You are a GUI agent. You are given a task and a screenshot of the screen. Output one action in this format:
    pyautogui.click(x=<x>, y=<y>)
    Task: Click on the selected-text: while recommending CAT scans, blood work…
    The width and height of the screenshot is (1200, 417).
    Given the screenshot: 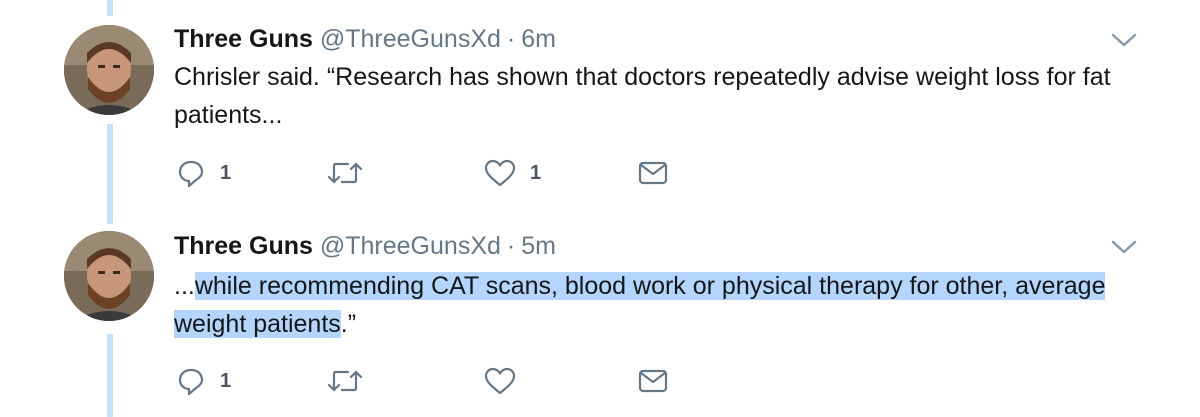 What is the action you would take?
    pyautogui.click(x=640, y=305)
    